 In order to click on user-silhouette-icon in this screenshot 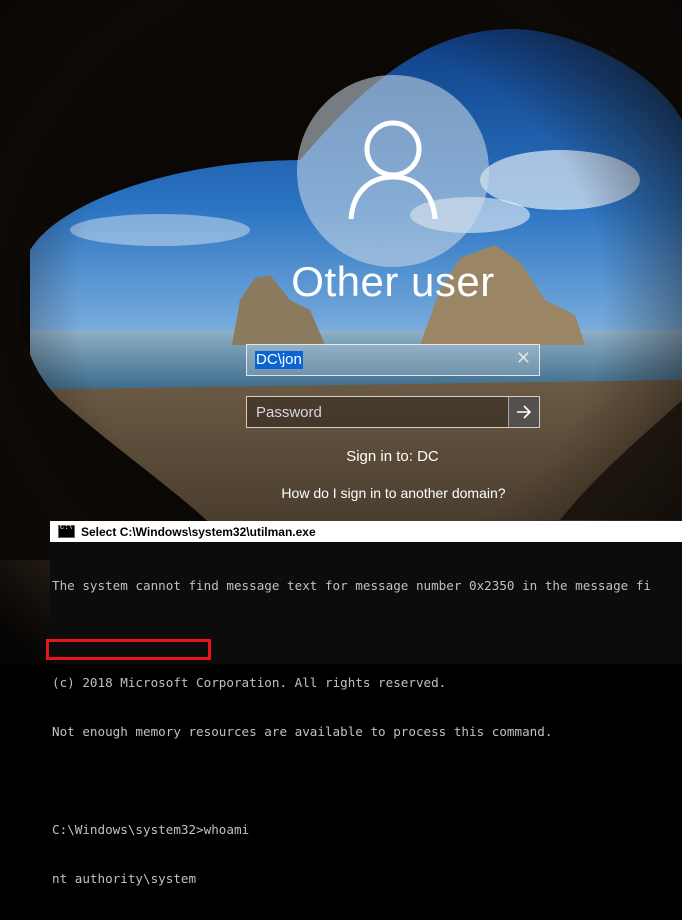, I will do `click(393, 170)`.